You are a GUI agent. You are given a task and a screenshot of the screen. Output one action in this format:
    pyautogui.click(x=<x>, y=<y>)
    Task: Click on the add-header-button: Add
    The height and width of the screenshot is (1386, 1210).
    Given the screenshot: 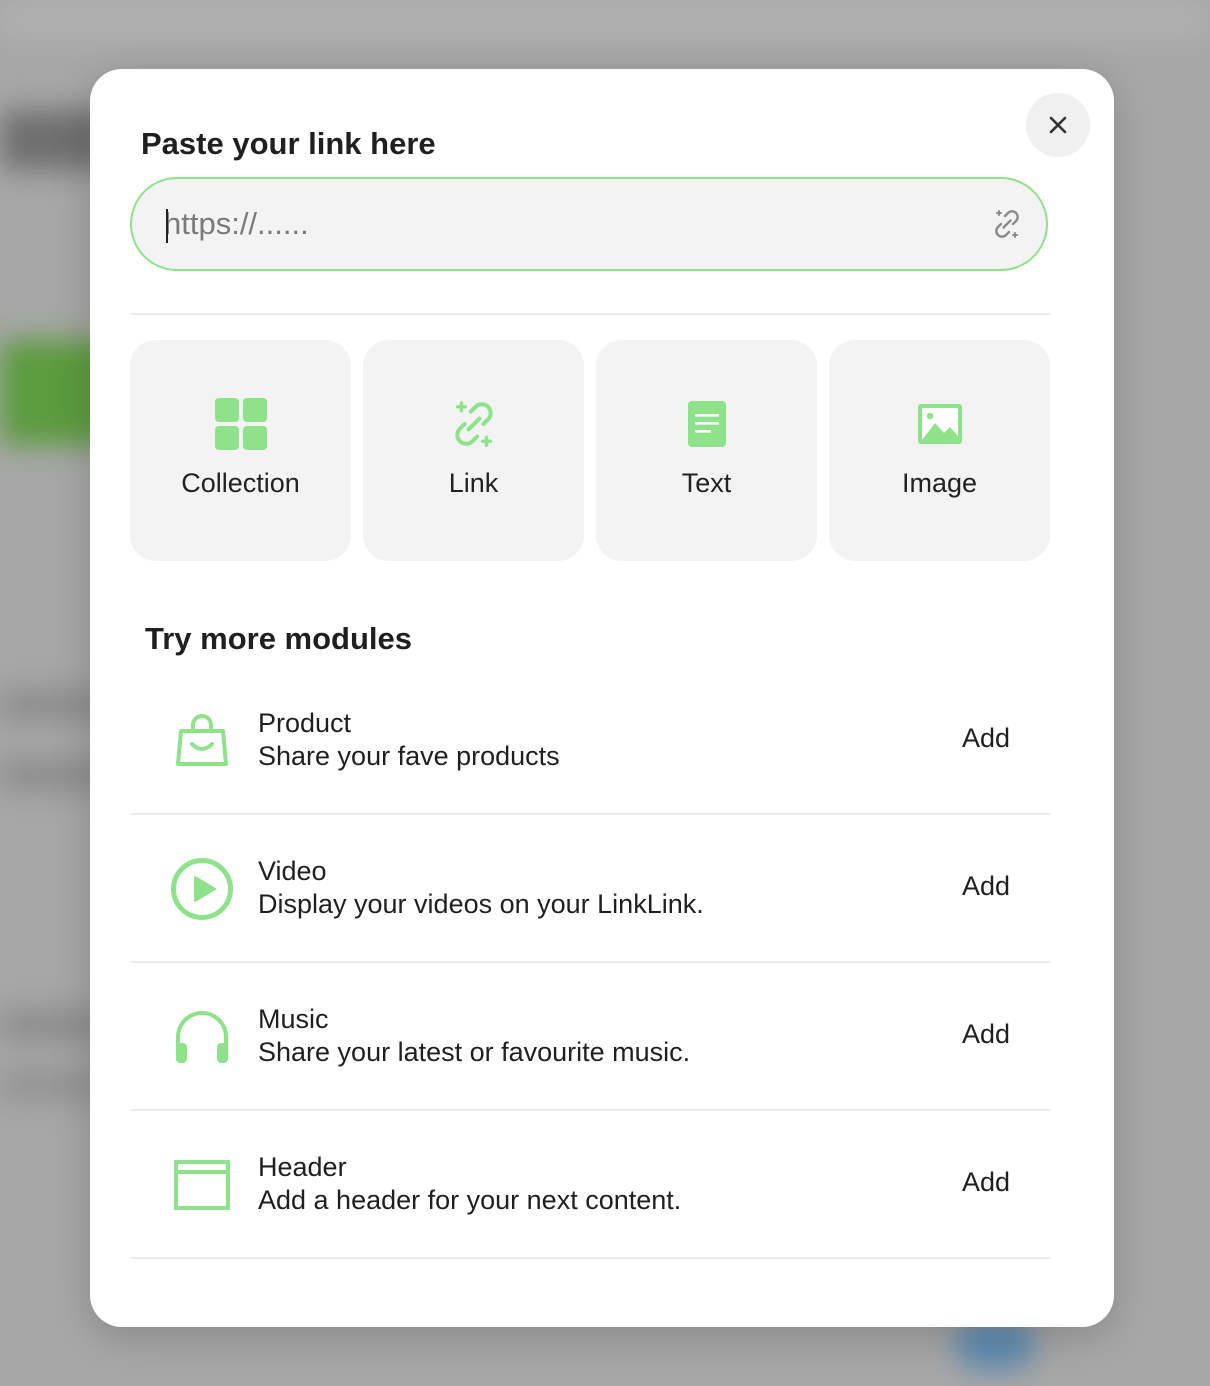 What is the action you would take?
    pyautogui.click(x=986, y=1182)
    